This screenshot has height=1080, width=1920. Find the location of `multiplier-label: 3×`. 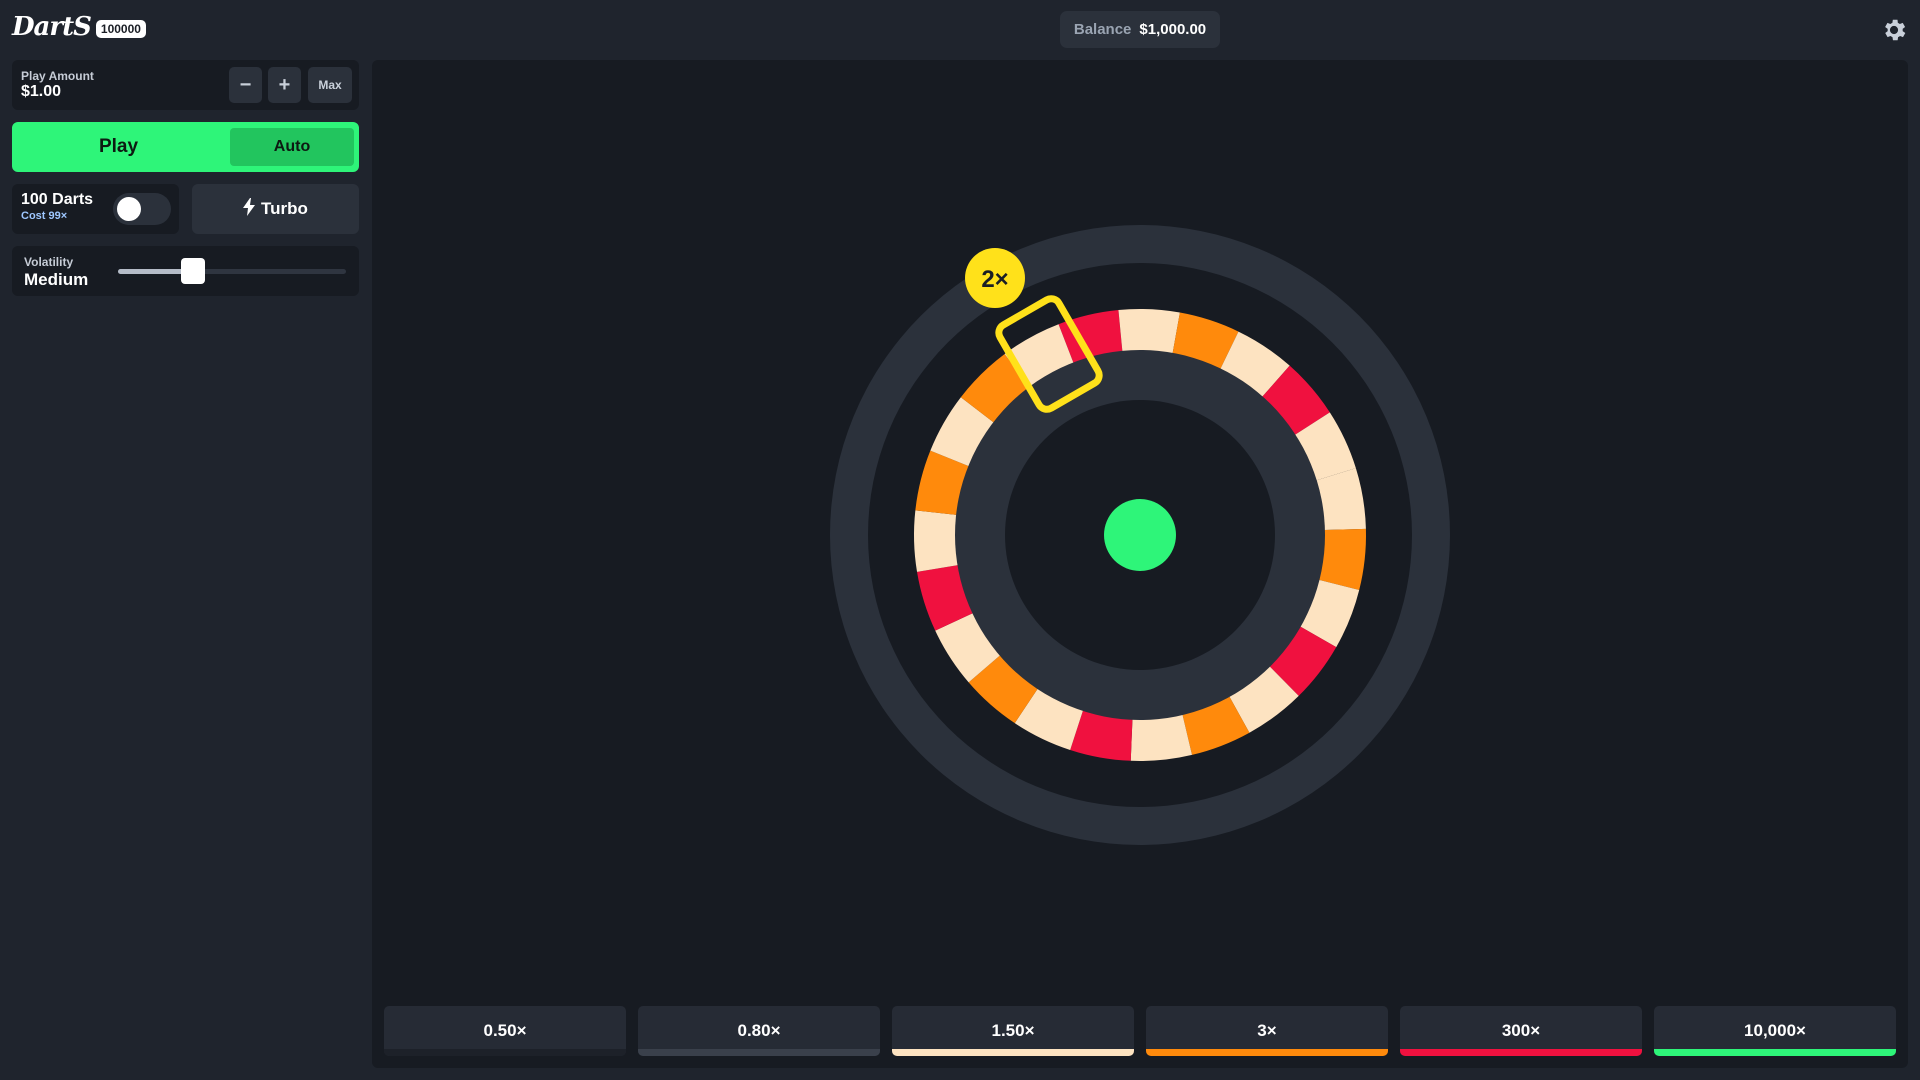

multiplier-label: 3× is located at coordinates (1267, 1030).